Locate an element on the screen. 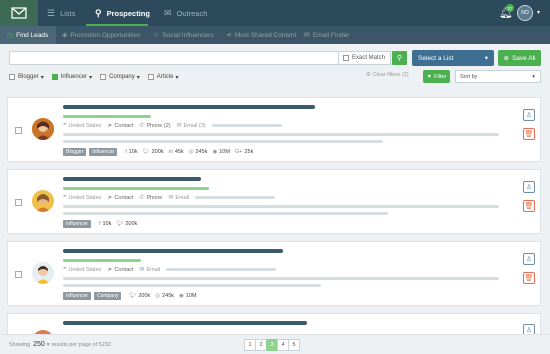 The width and height of the screenshot is (550, 354). avatar-photo is located at coordinates (43, 273).